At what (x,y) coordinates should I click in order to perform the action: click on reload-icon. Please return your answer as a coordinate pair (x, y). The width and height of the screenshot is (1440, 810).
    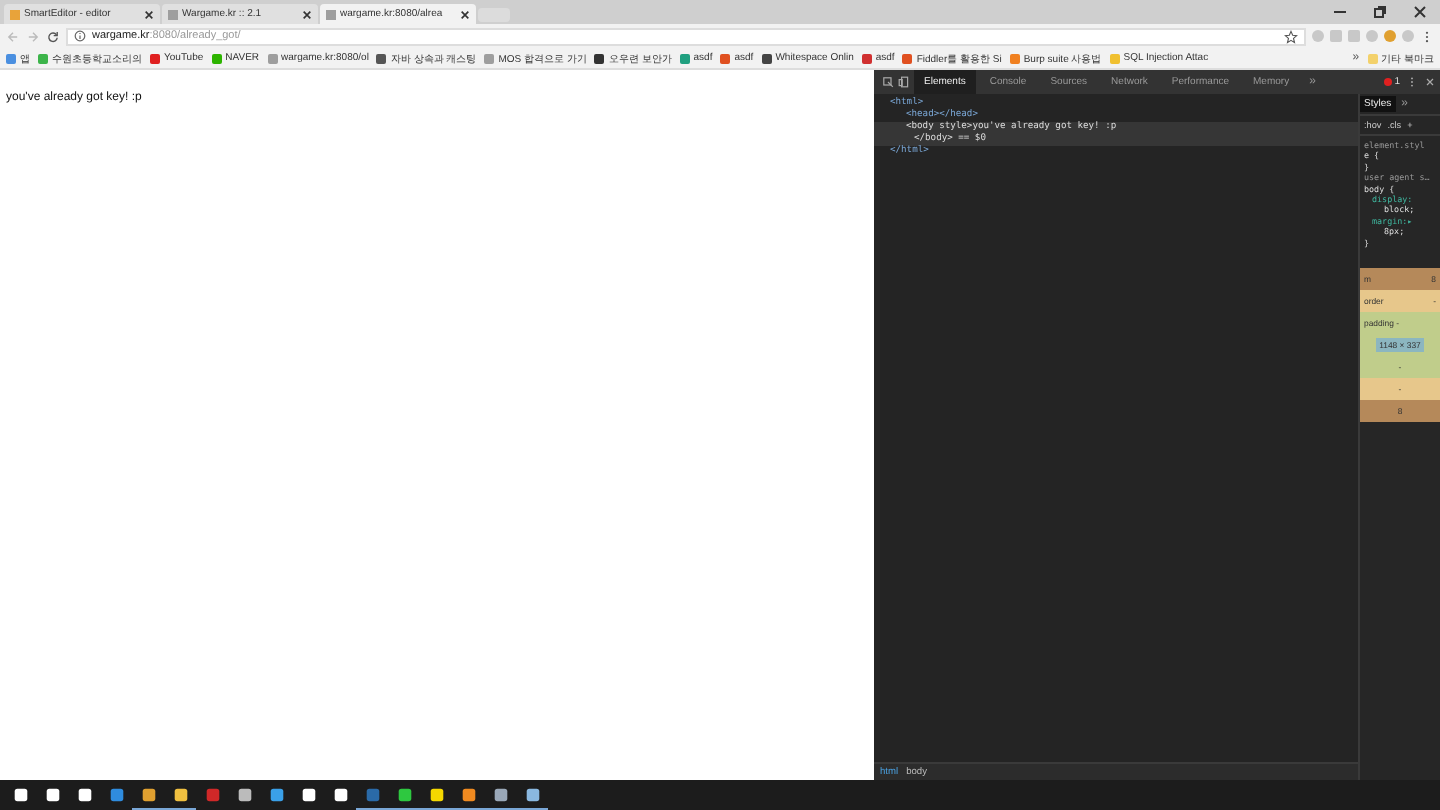
    Looking at the image, I should click on (53, 36).